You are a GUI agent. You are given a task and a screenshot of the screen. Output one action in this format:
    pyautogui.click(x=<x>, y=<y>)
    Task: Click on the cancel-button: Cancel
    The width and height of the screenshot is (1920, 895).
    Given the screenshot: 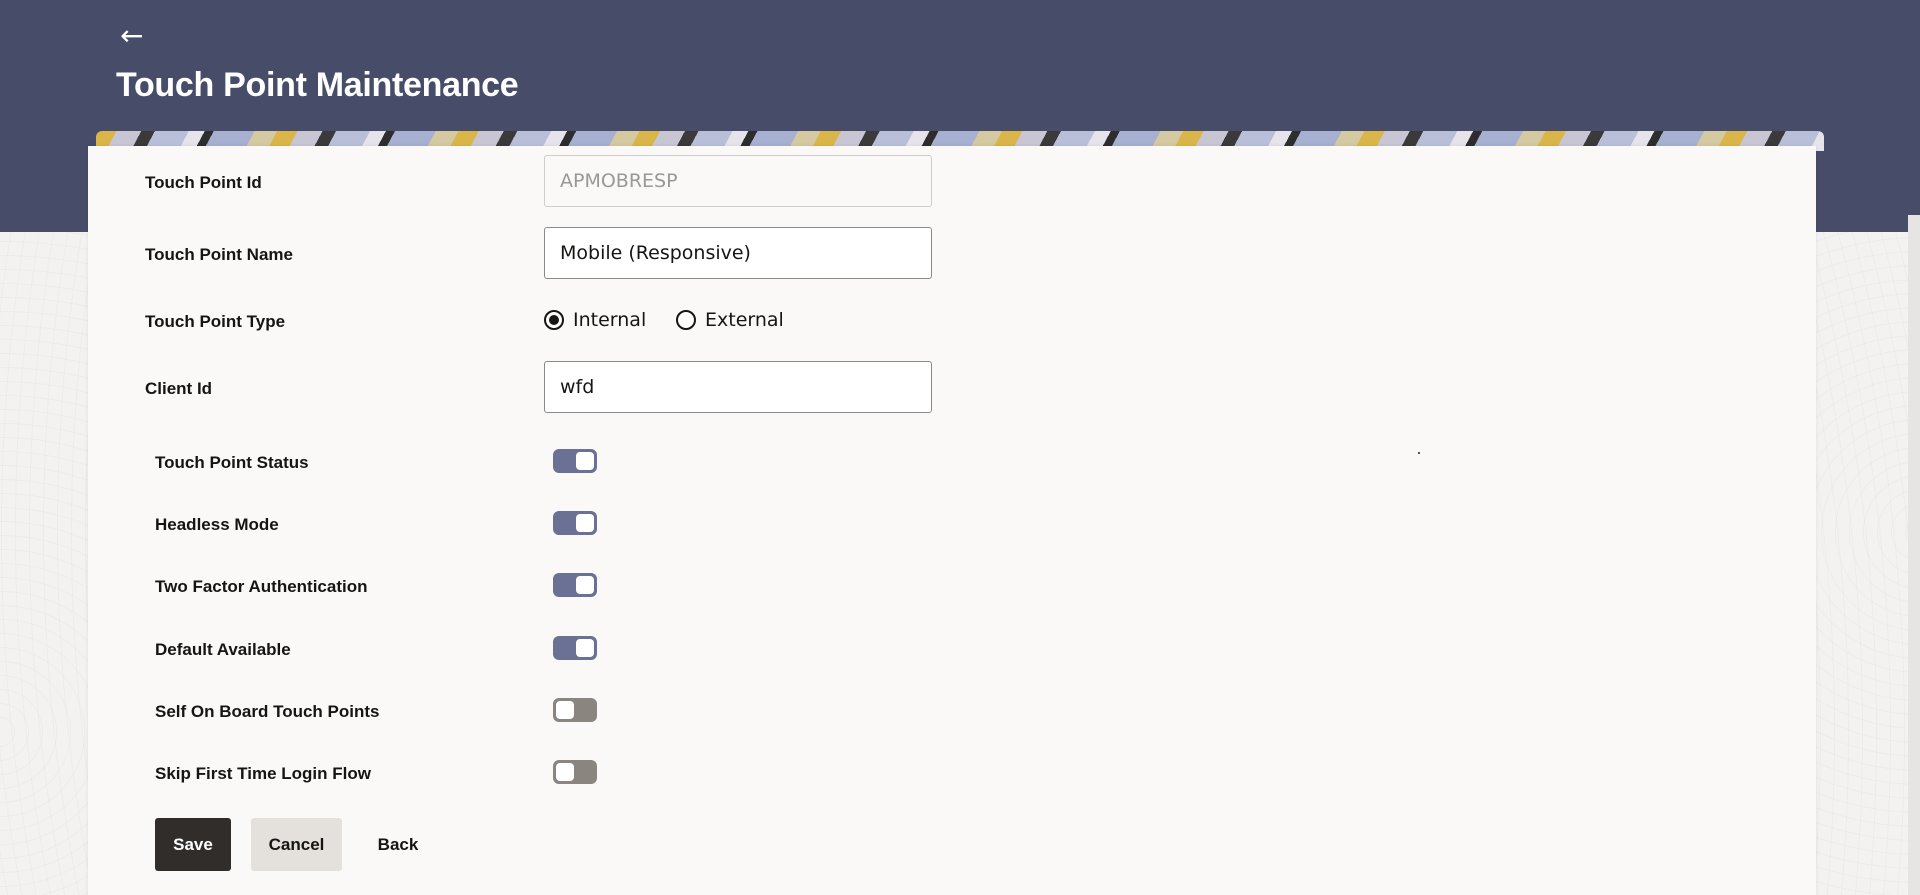 What is the action you would take?
    pyautogui.click(x=296, y=844)
    